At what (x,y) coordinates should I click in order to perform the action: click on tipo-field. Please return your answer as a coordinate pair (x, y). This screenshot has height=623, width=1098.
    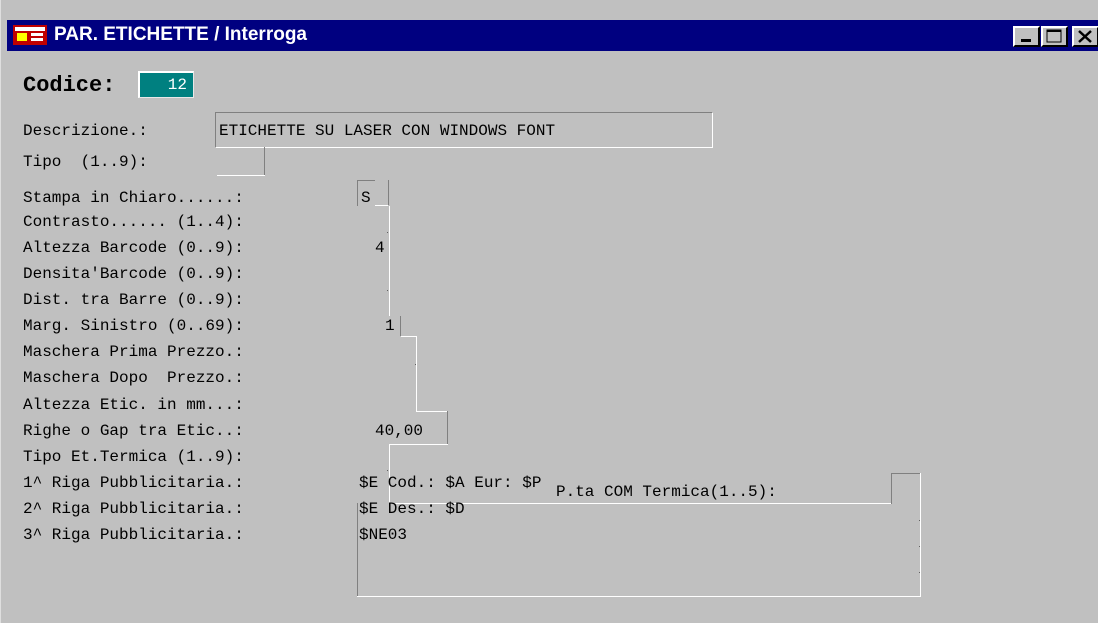
    Looking at the image, I should click on (241, 161).